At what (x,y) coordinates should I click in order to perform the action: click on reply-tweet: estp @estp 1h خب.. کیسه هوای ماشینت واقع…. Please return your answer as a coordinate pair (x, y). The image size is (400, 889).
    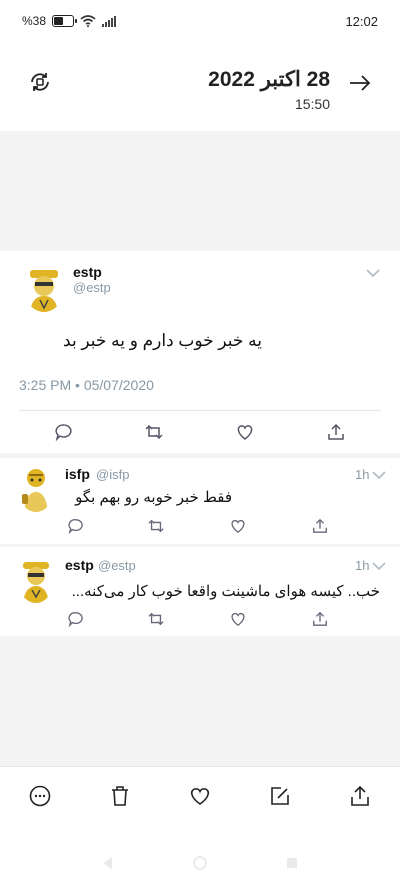
    Looking at the image, I should click on (200, 591).